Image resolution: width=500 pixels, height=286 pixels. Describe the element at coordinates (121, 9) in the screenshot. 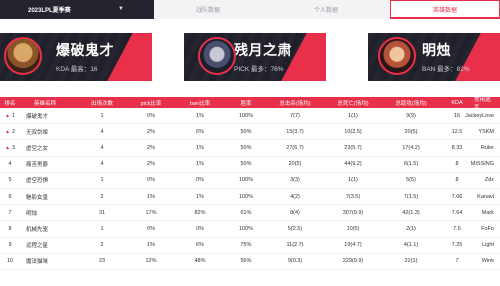

I see `chevron-down-icon: ▼` at that location.